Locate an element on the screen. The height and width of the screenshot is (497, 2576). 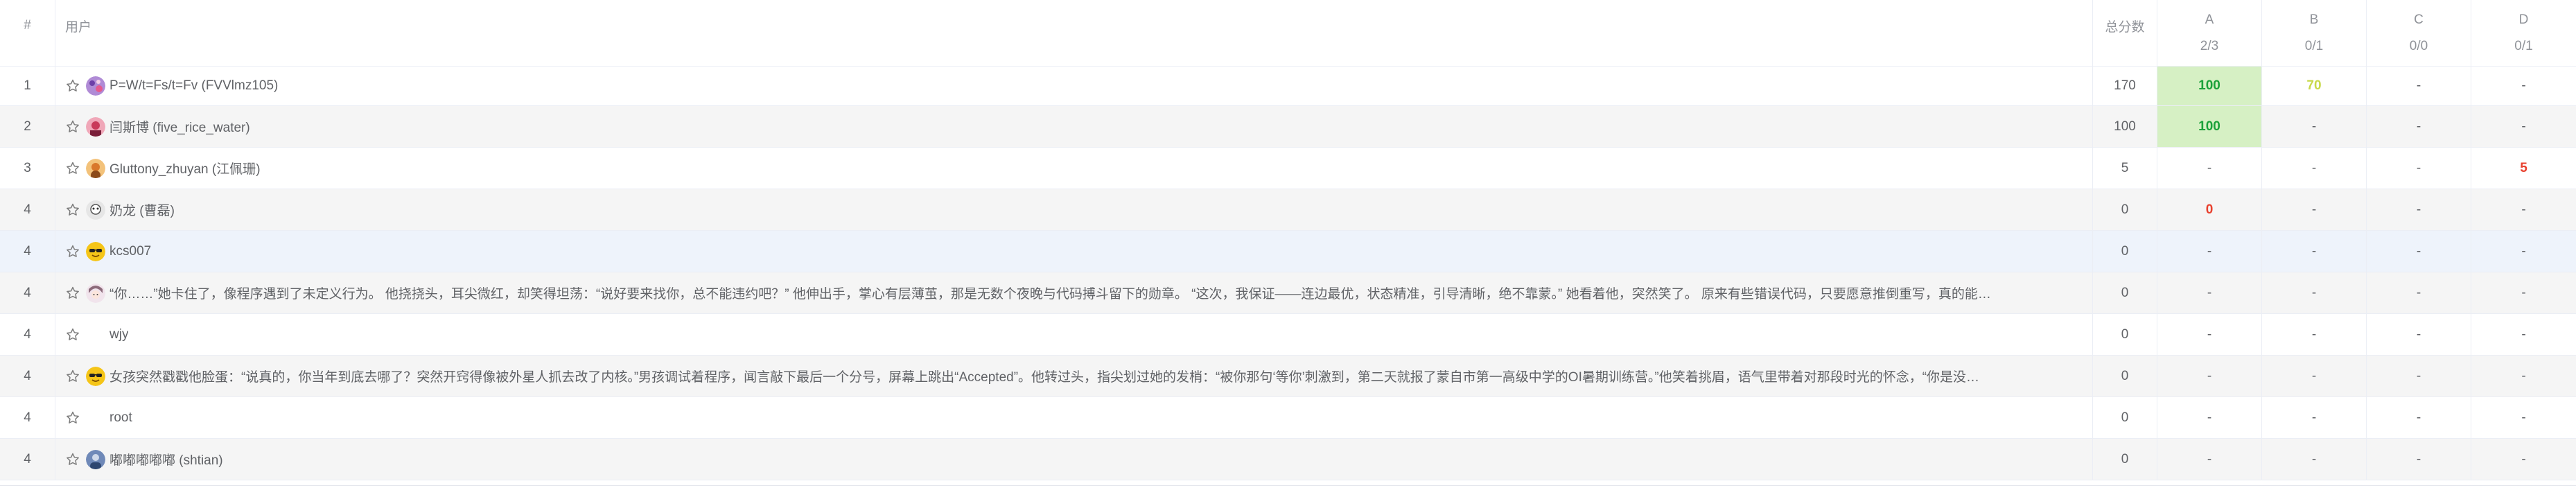
problem-a-score-cell: 0 is located at coordinates (2209, 209).